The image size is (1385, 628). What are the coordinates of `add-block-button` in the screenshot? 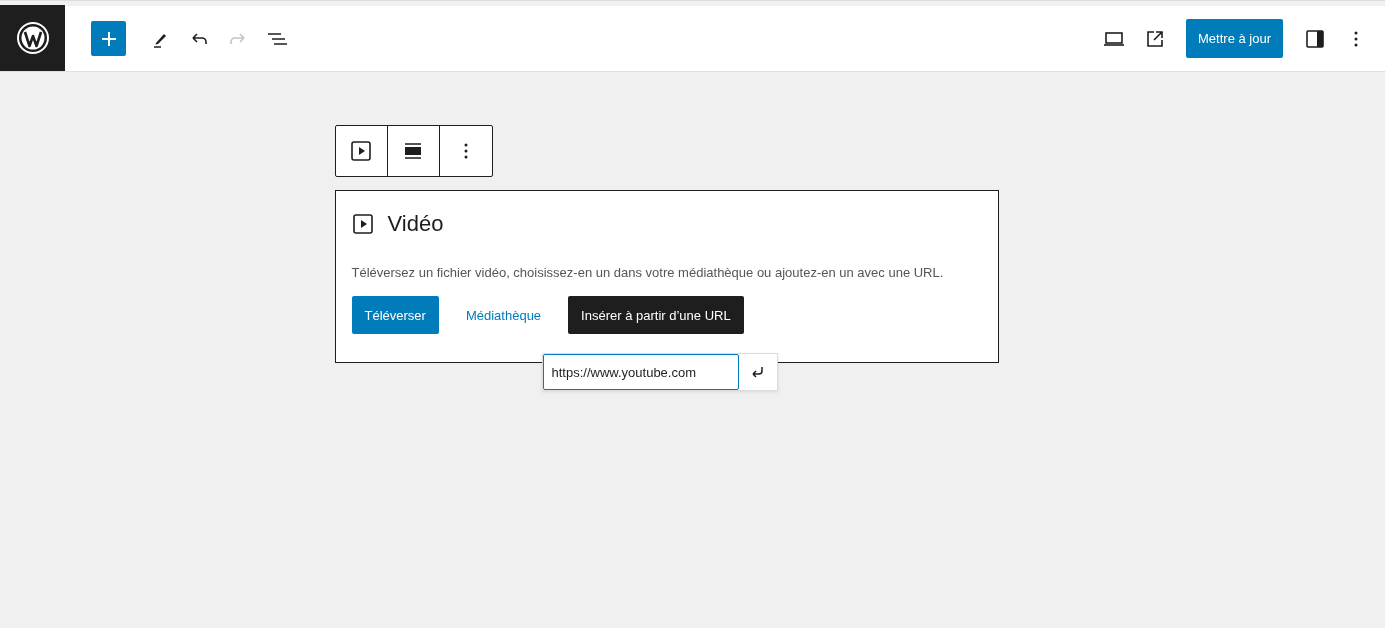 It's located at (108, 38).